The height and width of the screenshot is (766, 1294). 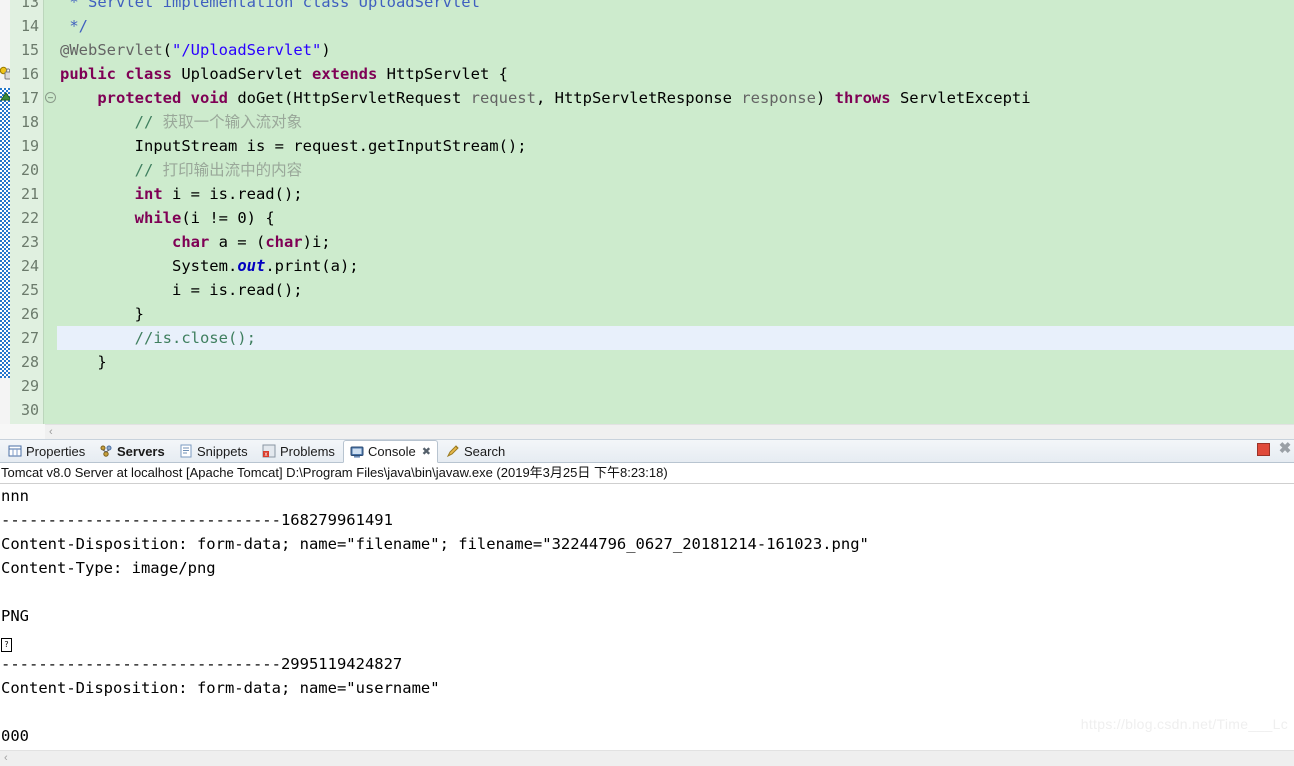 I want to click on console-line: nnn, so click(x=15, y=496).